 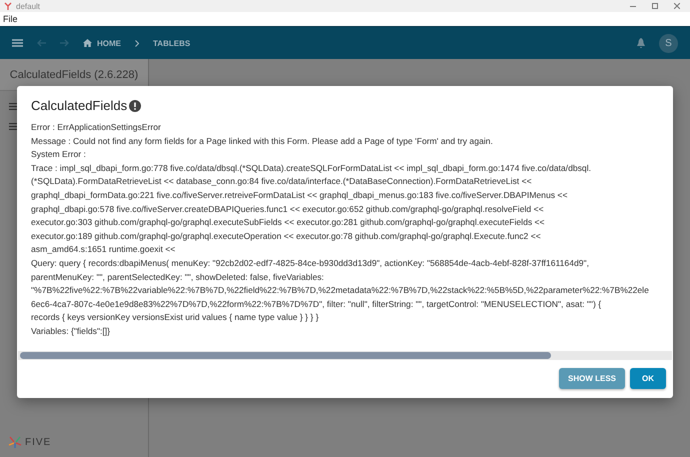 I want to click on window-title: default, so click(x=28, y=6).